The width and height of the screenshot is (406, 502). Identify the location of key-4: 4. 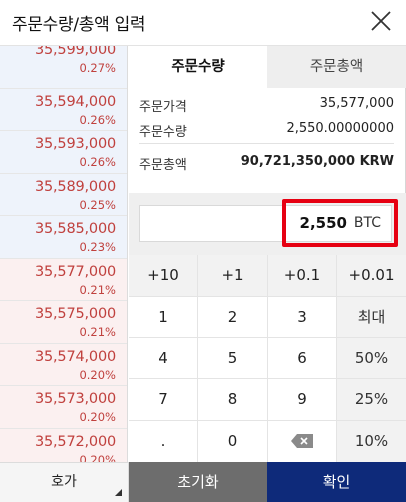
(163, 358).